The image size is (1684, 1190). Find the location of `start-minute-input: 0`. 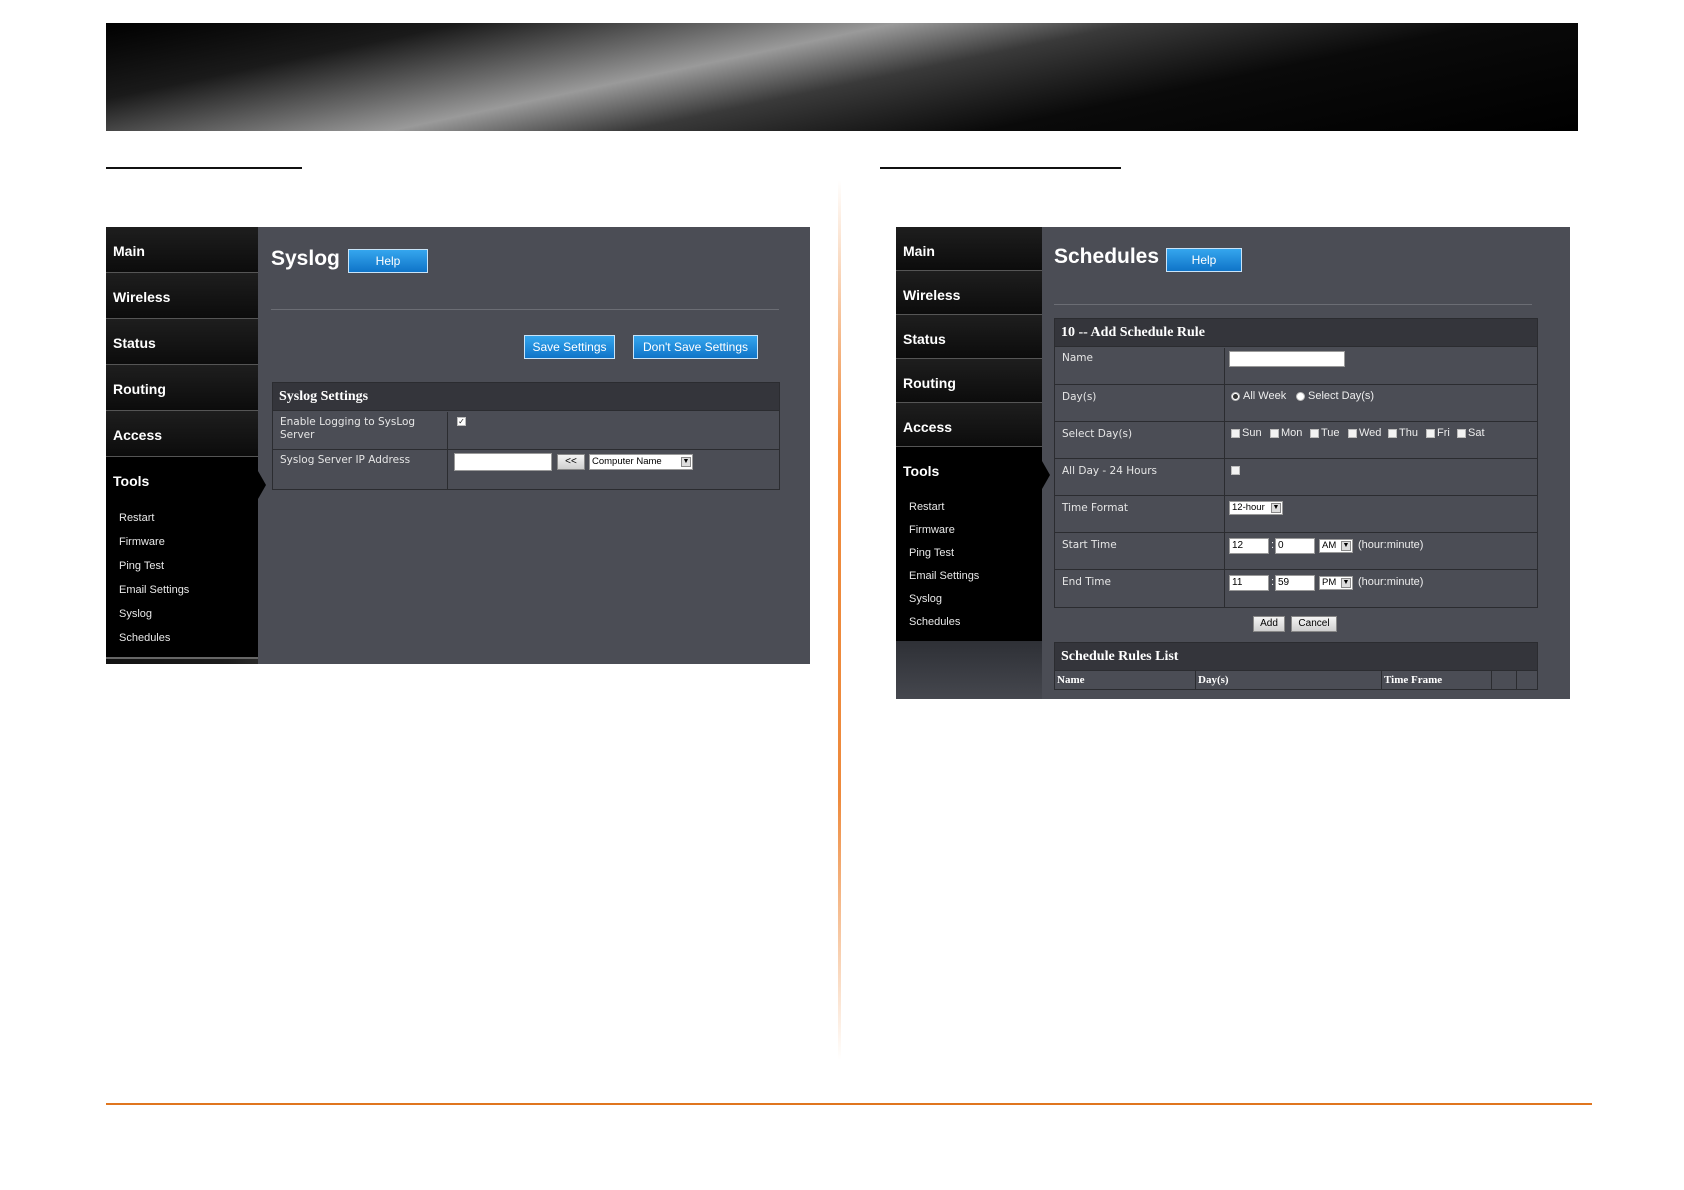

start-minute-input: 0 is located at coordinates (1295, 546).